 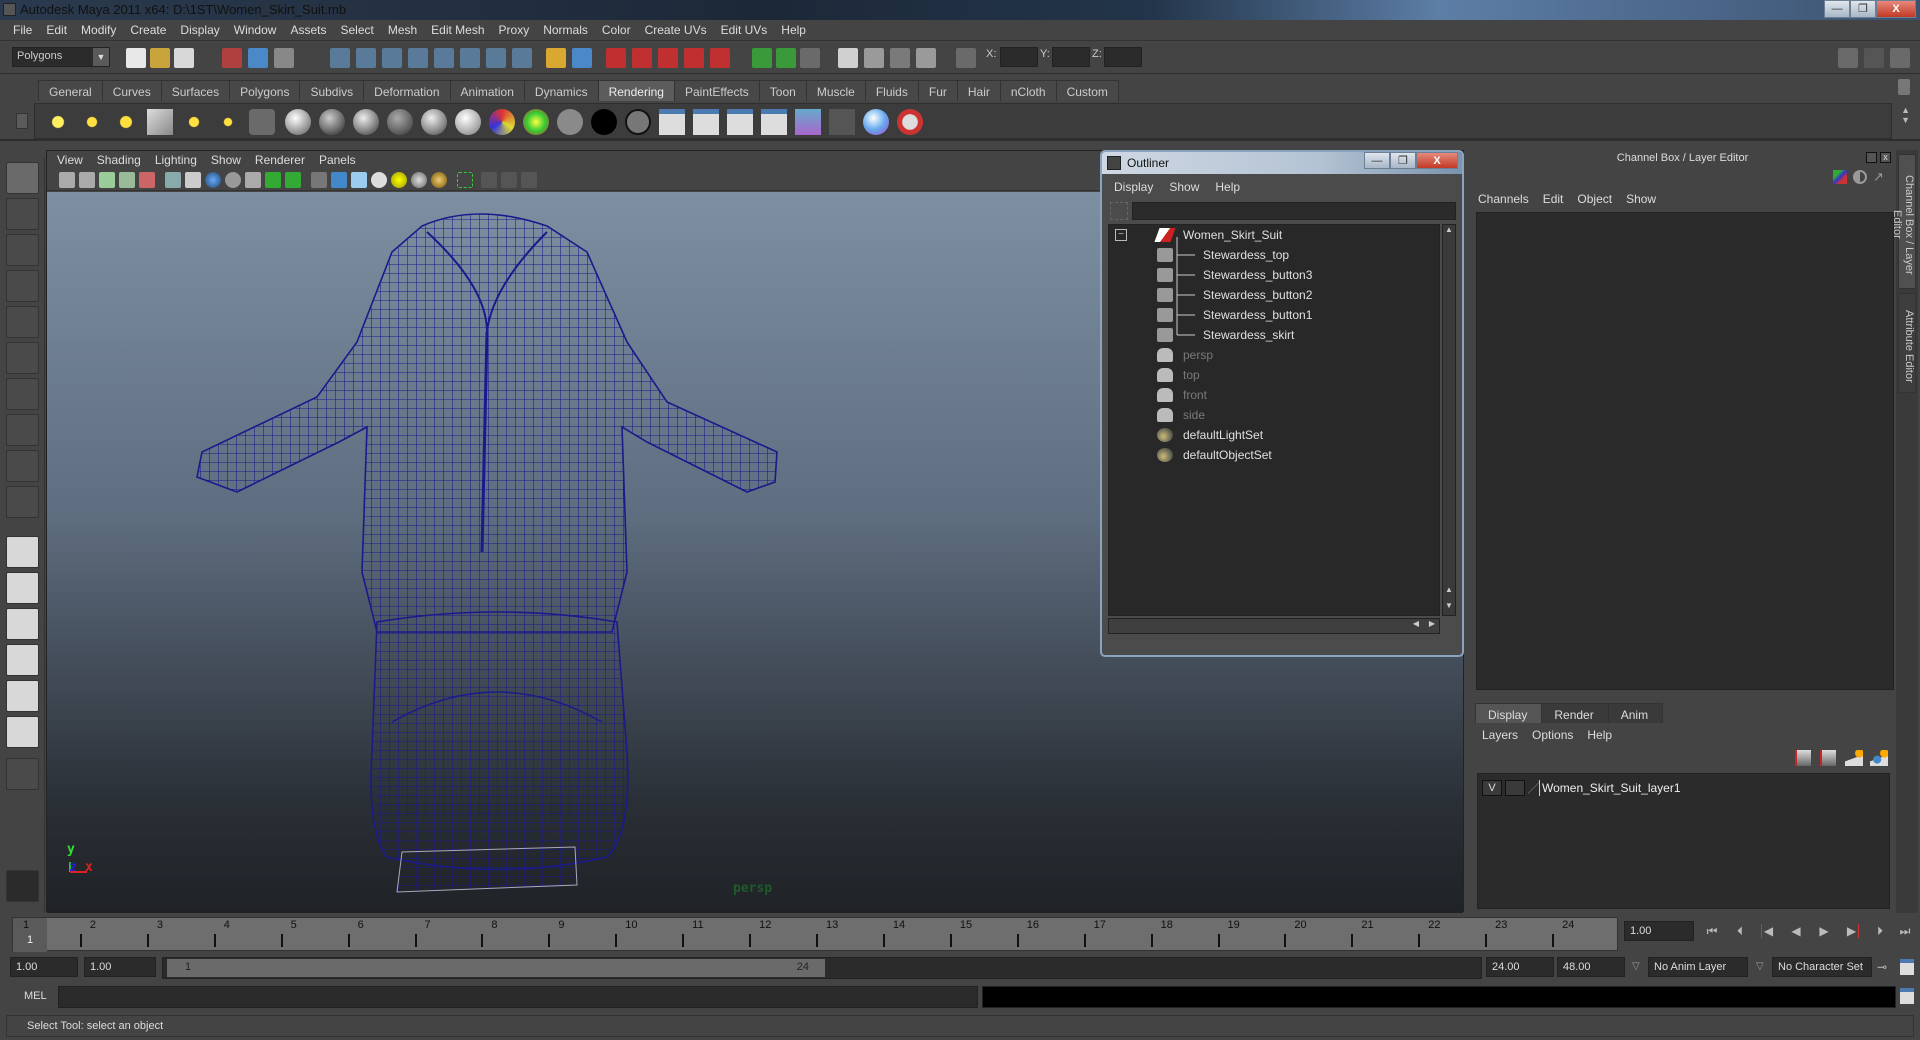 What do you see at coordinates (1636, 966) in the screenshot?
I see `anim-layer-dropdown-icon: ▽` at bounding box center [1636, 966].